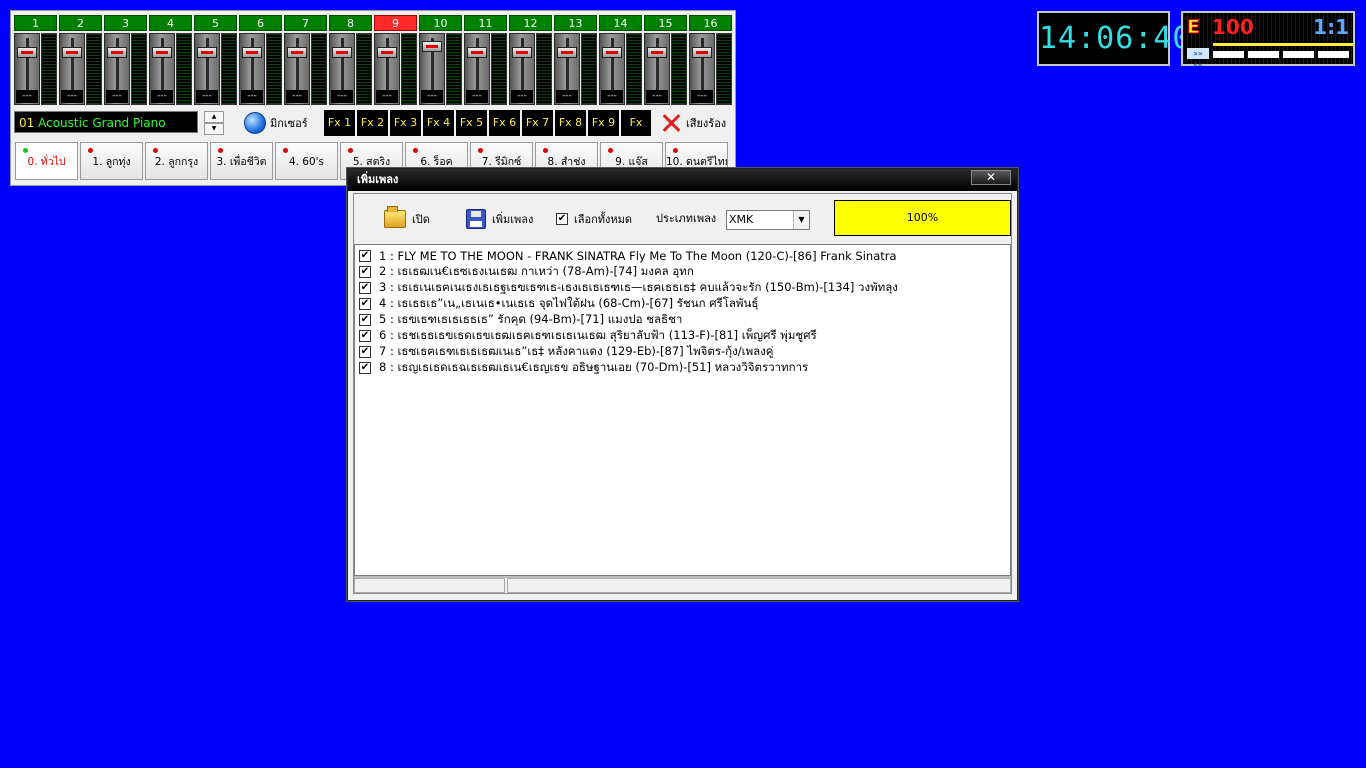 This screenshot has width=1366, height=768. What do you see at coordinates (405, 123) in the screenshot?
I see `fx-button: Fx 3` at bounding box center [405, 123].